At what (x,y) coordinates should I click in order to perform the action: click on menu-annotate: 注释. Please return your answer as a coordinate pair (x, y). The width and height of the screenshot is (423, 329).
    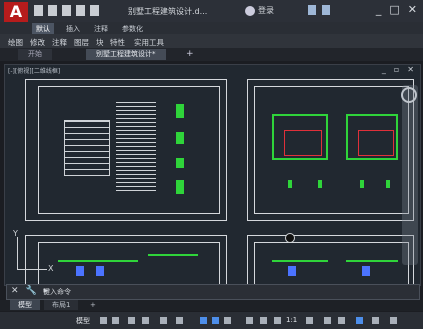
    Looking at the image, I should click on (59, 42).